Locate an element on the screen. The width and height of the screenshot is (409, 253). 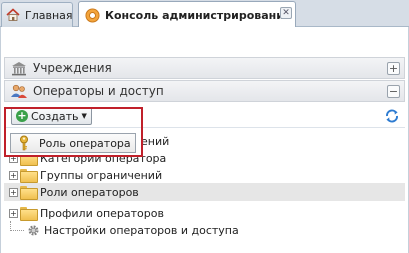
tree-item-label: Профили операторов is located at coordinates (102, 213).